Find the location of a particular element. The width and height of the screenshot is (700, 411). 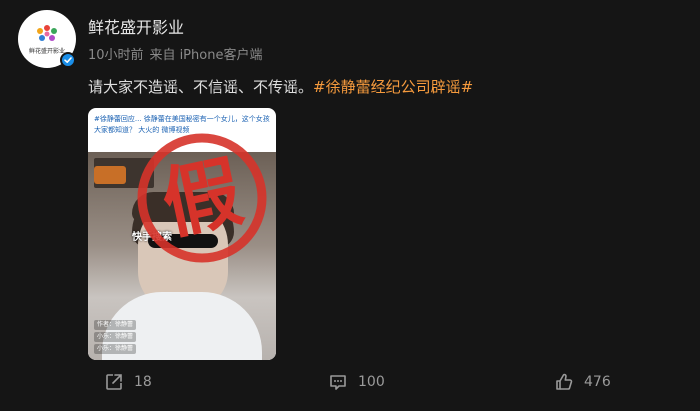

source-device: iPhone客户端 is located at coordinates (221, 55).